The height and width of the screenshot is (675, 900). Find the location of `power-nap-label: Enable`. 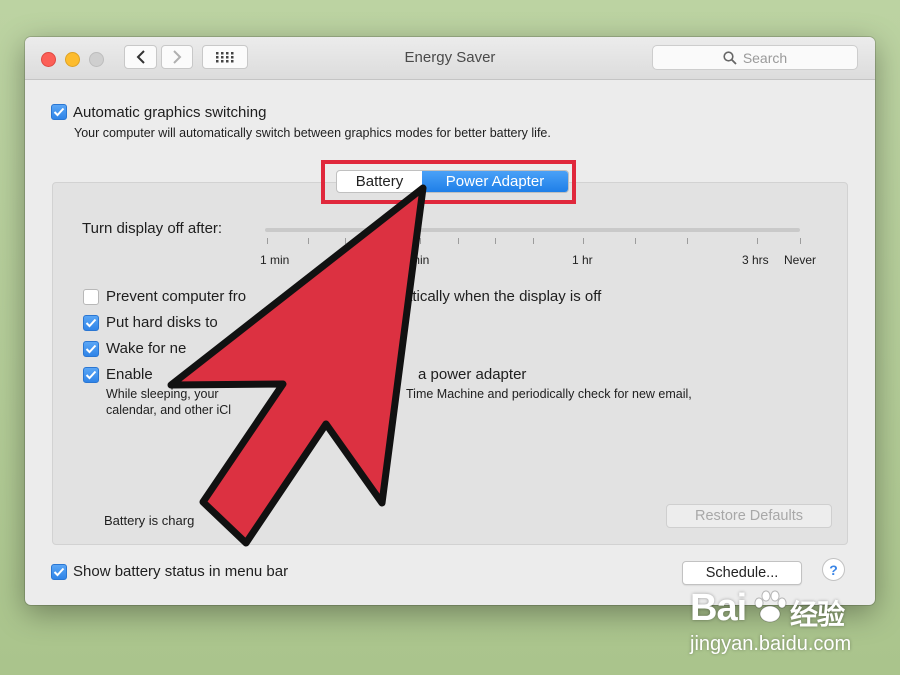

power-nap-label: Enable is located at coordinates (129, 374).